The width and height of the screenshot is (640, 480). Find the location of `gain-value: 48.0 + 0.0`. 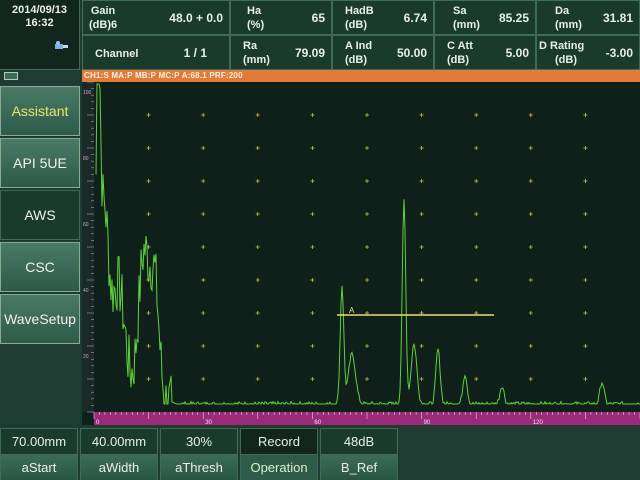

gain-value: 48.0 + 0.0 is located at coordinates (196, 18).